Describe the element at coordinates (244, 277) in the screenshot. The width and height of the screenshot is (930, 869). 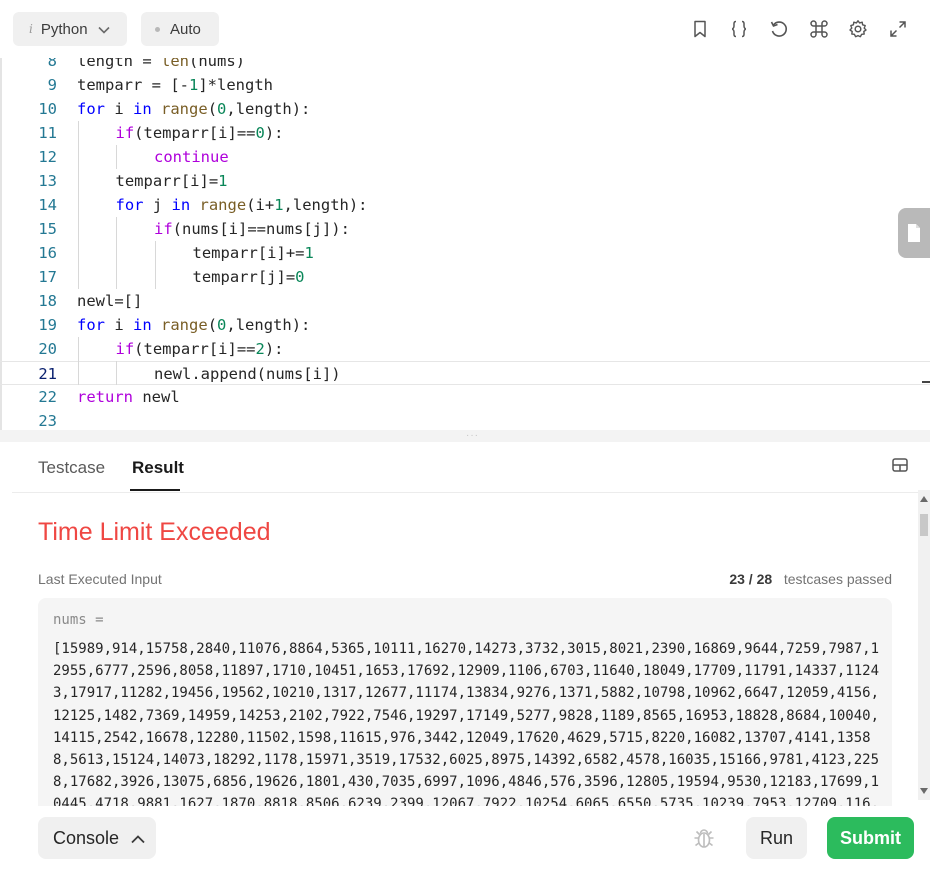
I see `code-token: temparr[j]=` at that location.